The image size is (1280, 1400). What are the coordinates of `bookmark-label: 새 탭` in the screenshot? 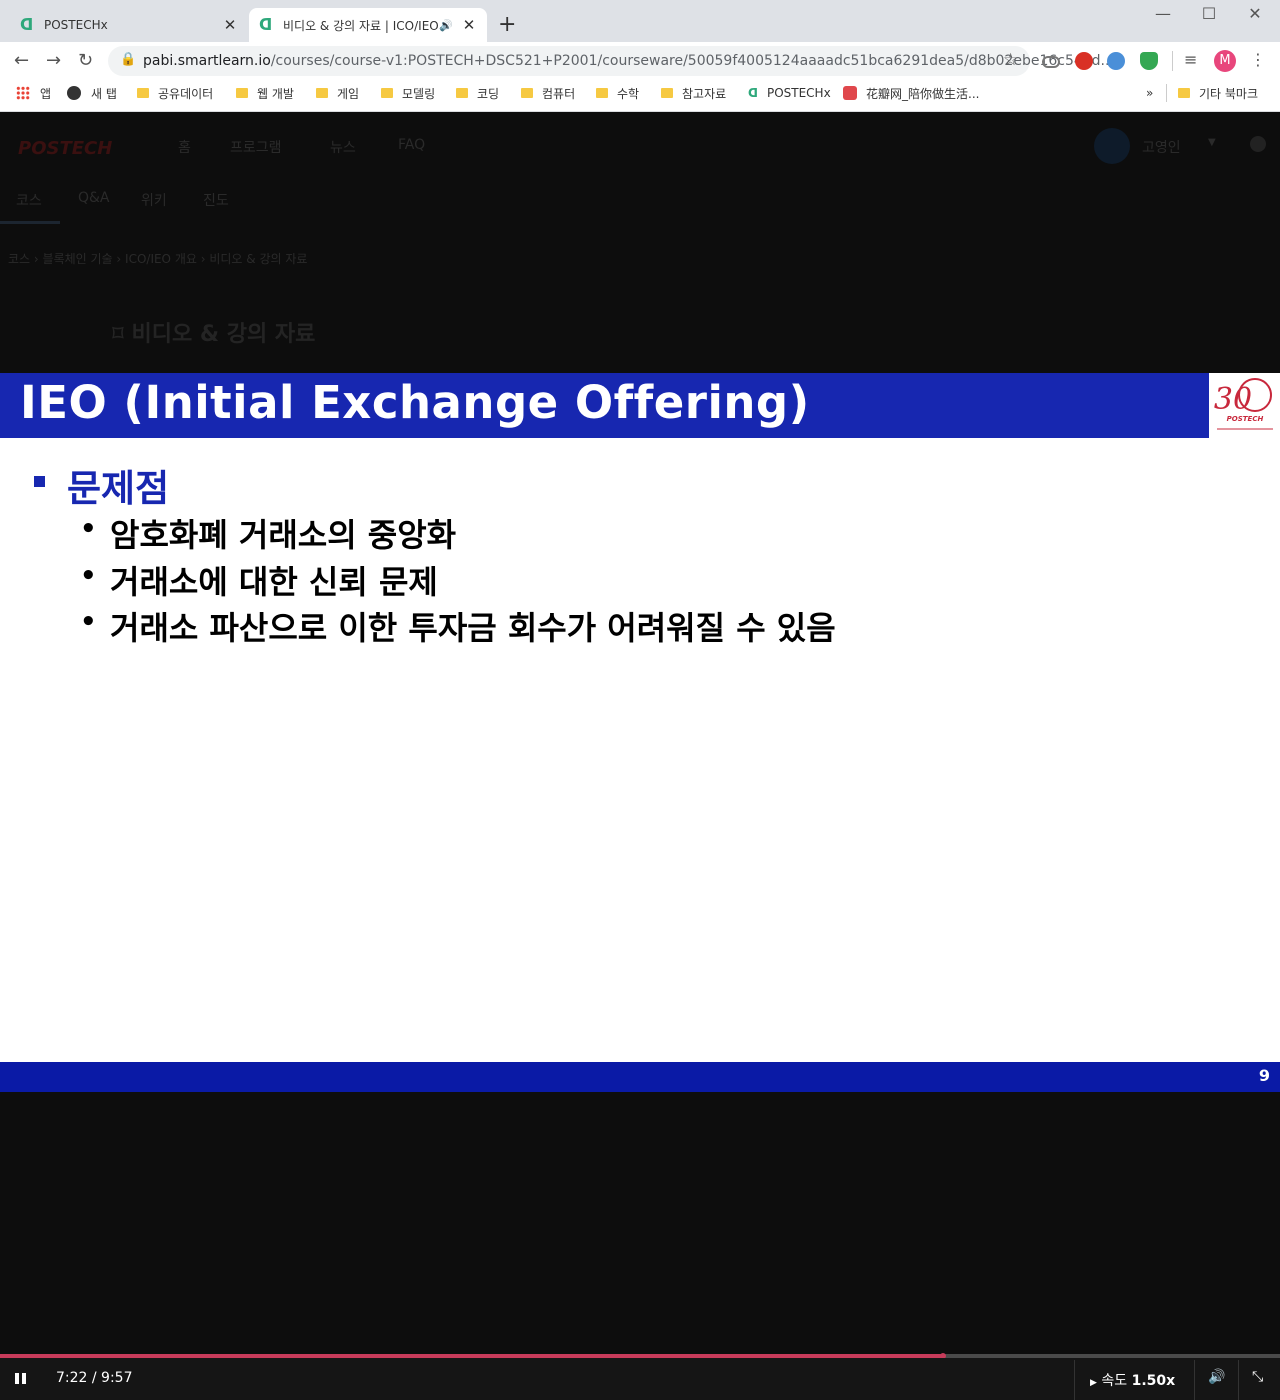 It's located at (104, 93).